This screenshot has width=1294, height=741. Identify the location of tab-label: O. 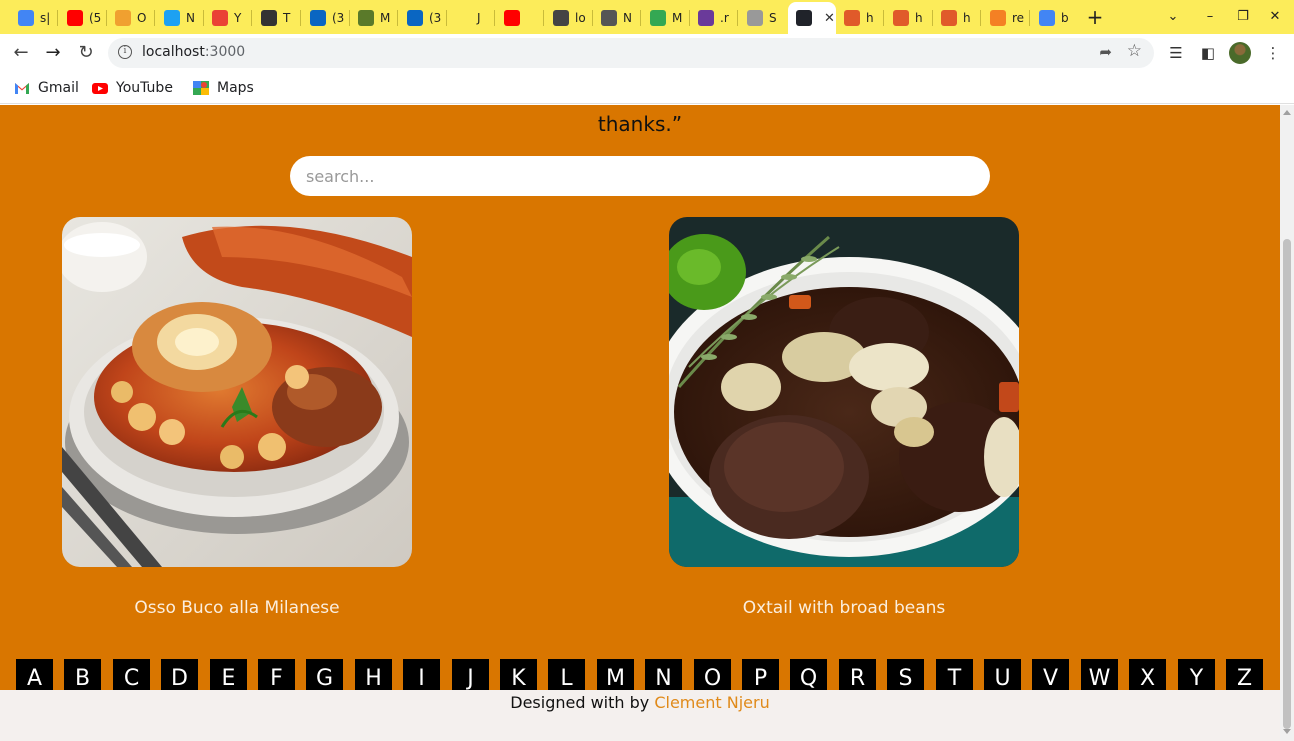
(142, 18).